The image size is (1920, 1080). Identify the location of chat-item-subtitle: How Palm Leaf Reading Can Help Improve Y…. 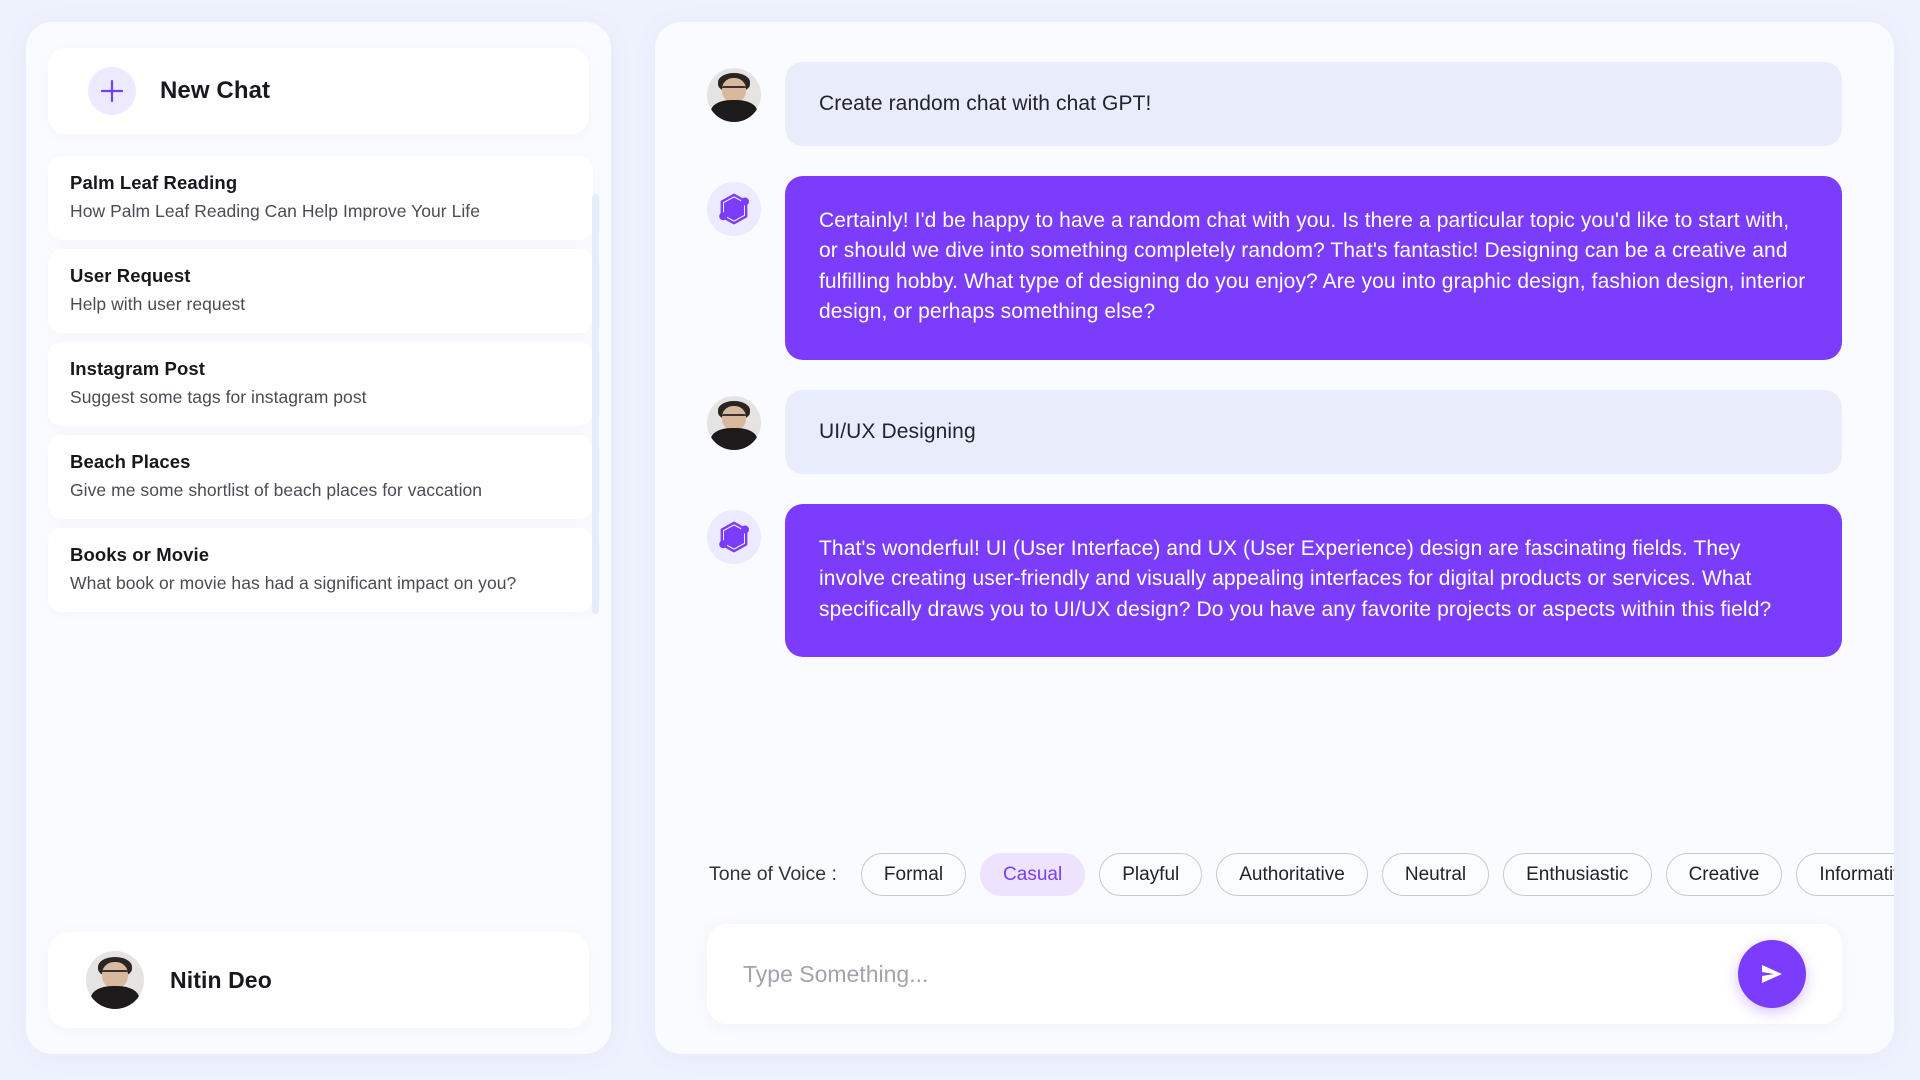
(275, 211).